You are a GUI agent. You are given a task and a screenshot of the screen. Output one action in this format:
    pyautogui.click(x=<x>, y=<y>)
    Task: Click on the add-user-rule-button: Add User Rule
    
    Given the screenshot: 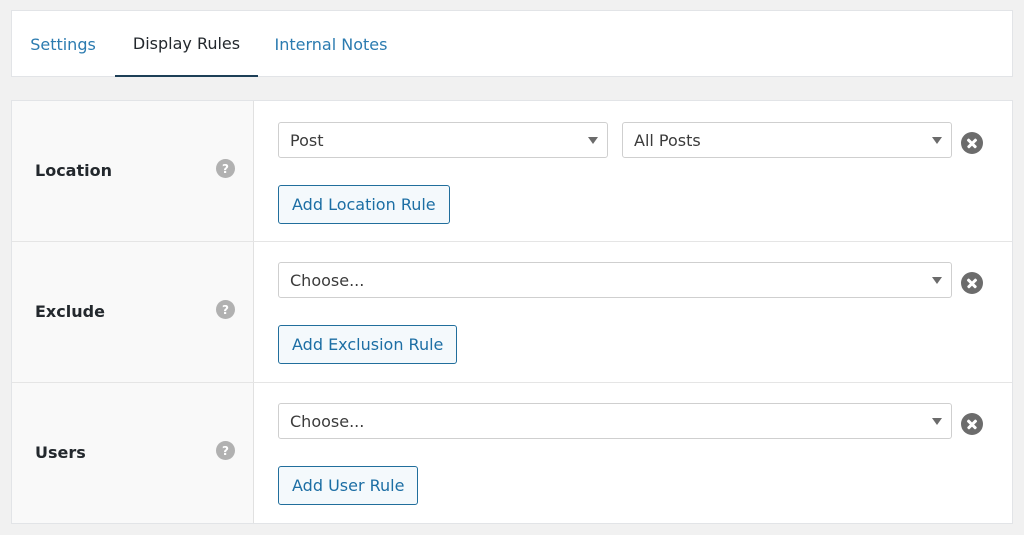 What is the action you would take?
    pyautogui.click(x=348, y=485)
    